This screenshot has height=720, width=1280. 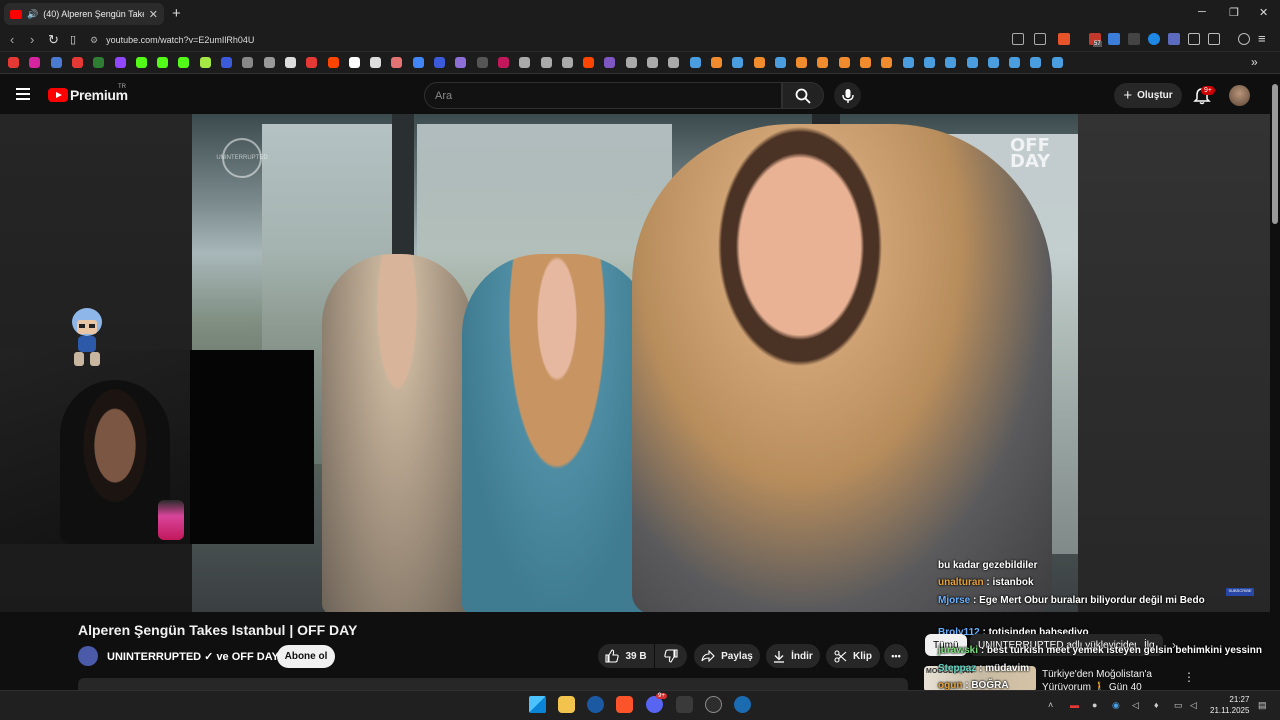 What do you see at coordinates (1263, 12) in the screenshot?
I see `close-window-button: ✕` at bounding box center [1263, 12].